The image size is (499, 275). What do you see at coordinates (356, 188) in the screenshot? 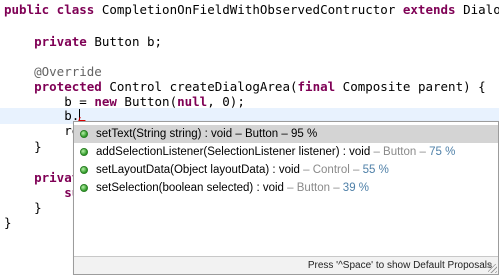
I see `proposal-relevance: 39 %` at bounding box center [356, 188].